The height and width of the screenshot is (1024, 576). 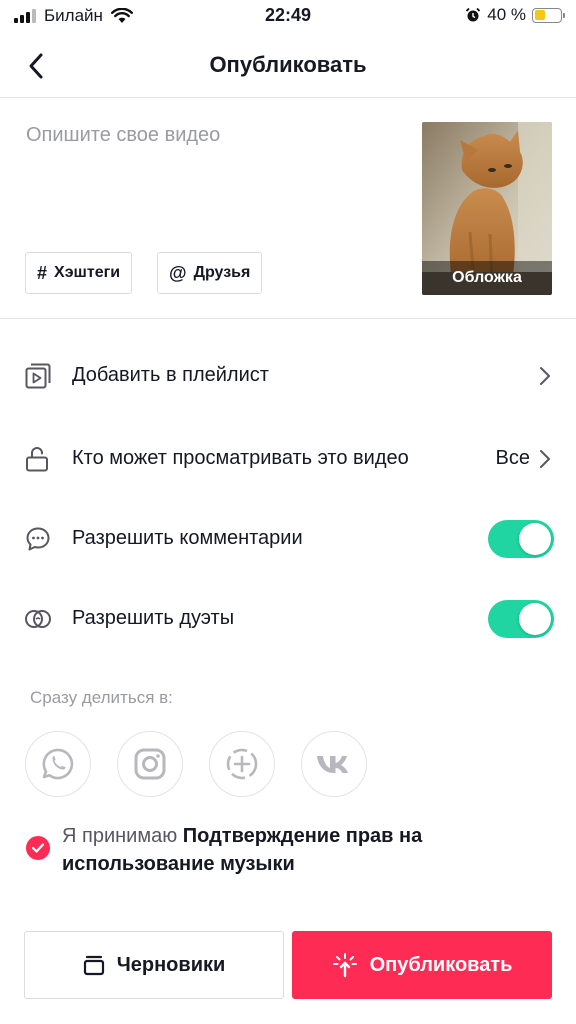 I want to click on playlist-label: Добавить в плейлист, so click(x=170, y=375).